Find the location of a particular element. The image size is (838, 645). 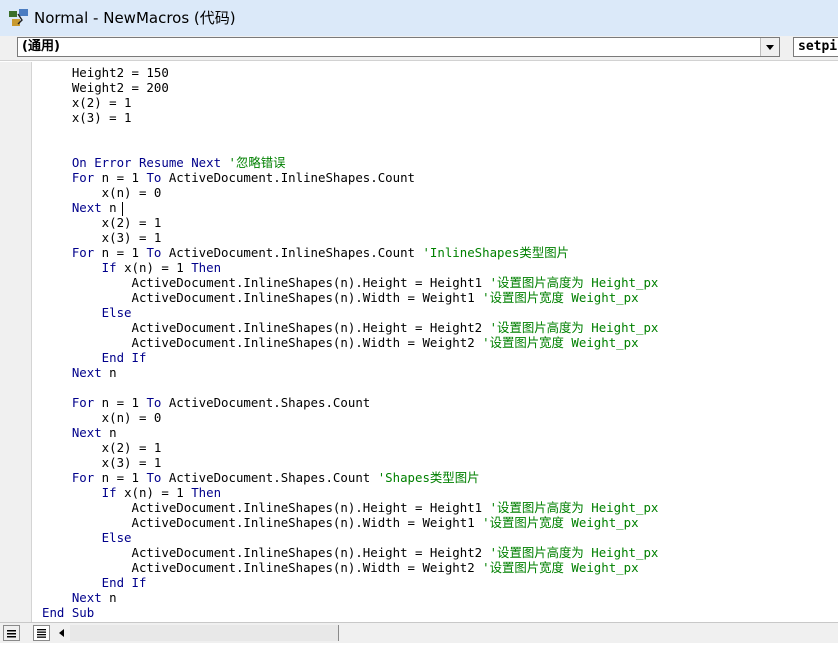

procedure-combo-value: setpi is located at coordinates (818, 46).